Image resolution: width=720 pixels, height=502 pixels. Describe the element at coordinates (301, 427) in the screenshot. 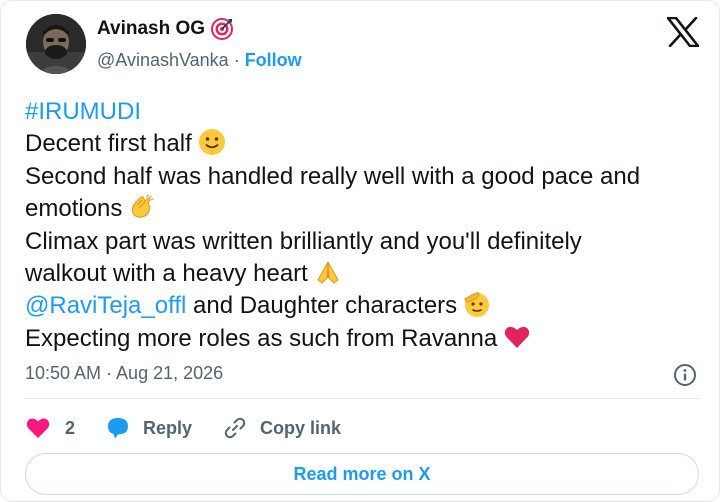

I see `copy-link-label: Copy link` at that location.